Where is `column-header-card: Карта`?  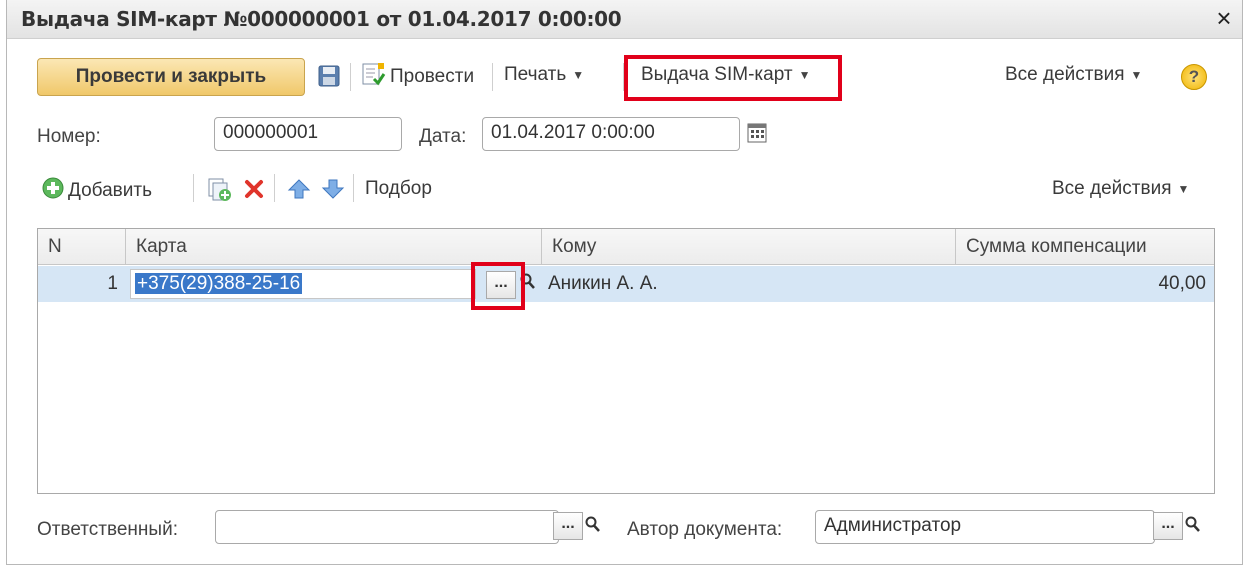
column-header-card: Карта is located at coordinates (334, 247).